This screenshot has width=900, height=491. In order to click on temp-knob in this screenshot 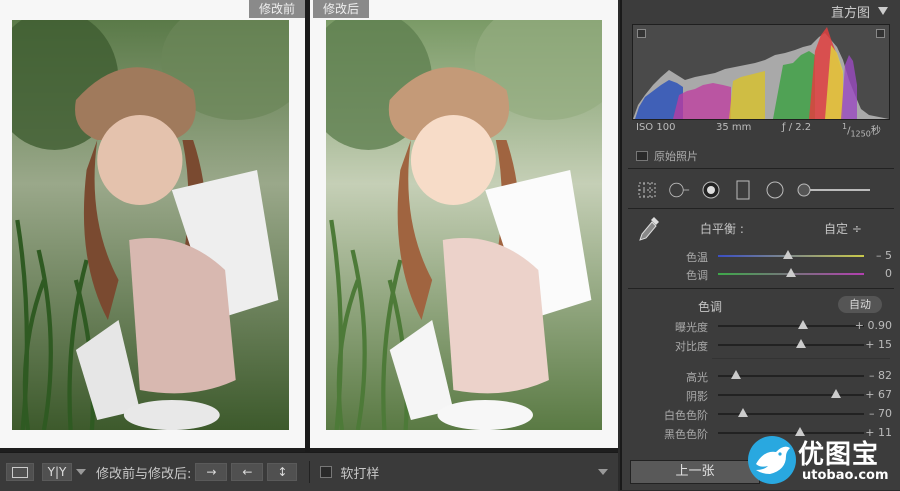, I will do `click(788, 254)`.